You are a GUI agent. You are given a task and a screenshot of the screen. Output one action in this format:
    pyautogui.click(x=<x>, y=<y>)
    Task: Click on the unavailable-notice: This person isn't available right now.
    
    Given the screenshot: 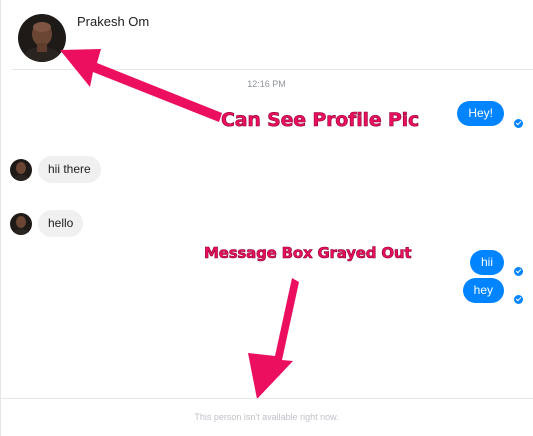 What is the action you would take?
    pyautogui.click(x=266, y=417)
    